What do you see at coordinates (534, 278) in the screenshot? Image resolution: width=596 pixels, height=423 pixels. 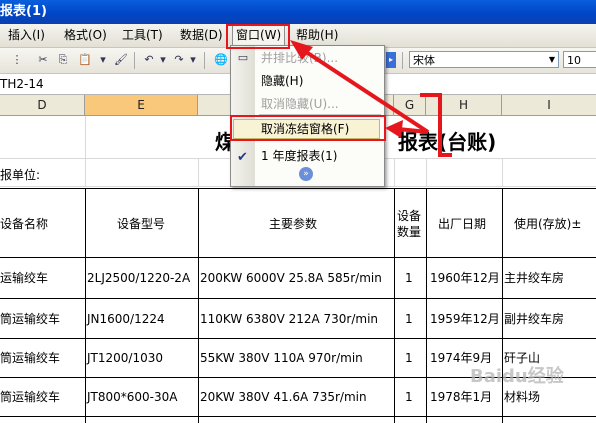 I see `row-1-use: 主井绞车房` at bounding box center [534, 278].